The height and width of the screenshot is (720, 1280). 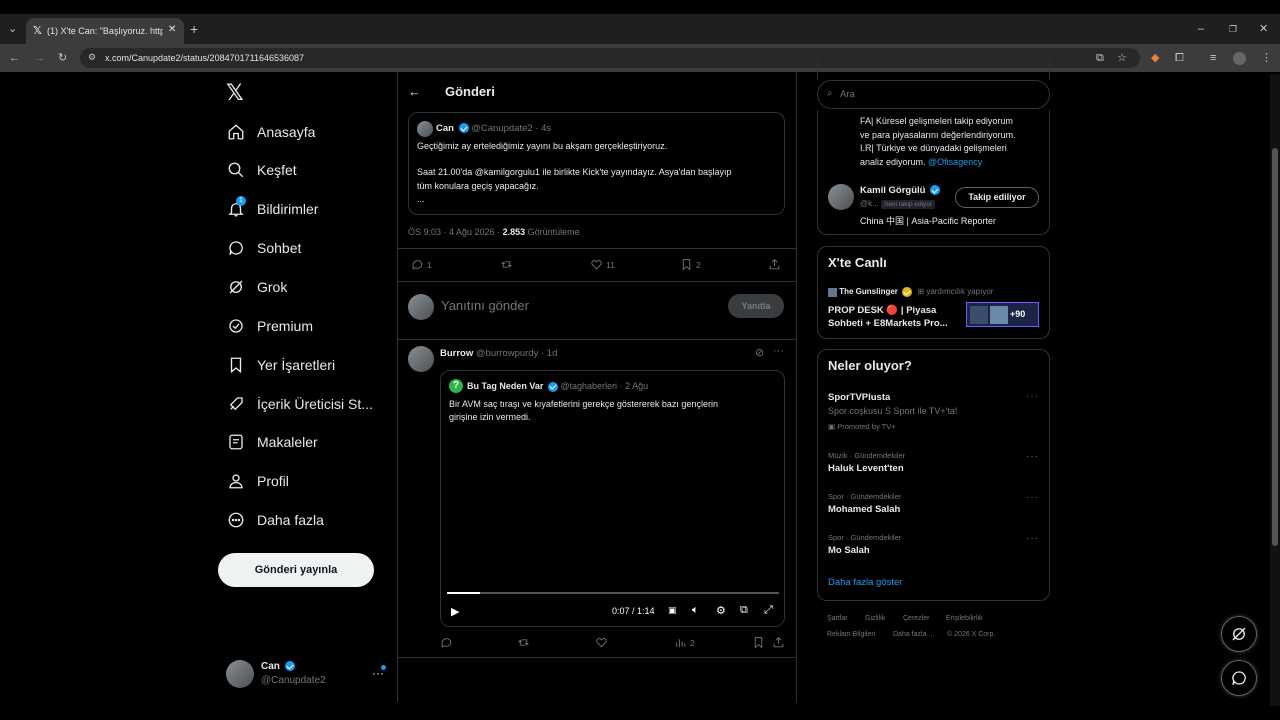 I want to click on suggested-user-row: Kamil Görgülü, so click(x=900, y=190).